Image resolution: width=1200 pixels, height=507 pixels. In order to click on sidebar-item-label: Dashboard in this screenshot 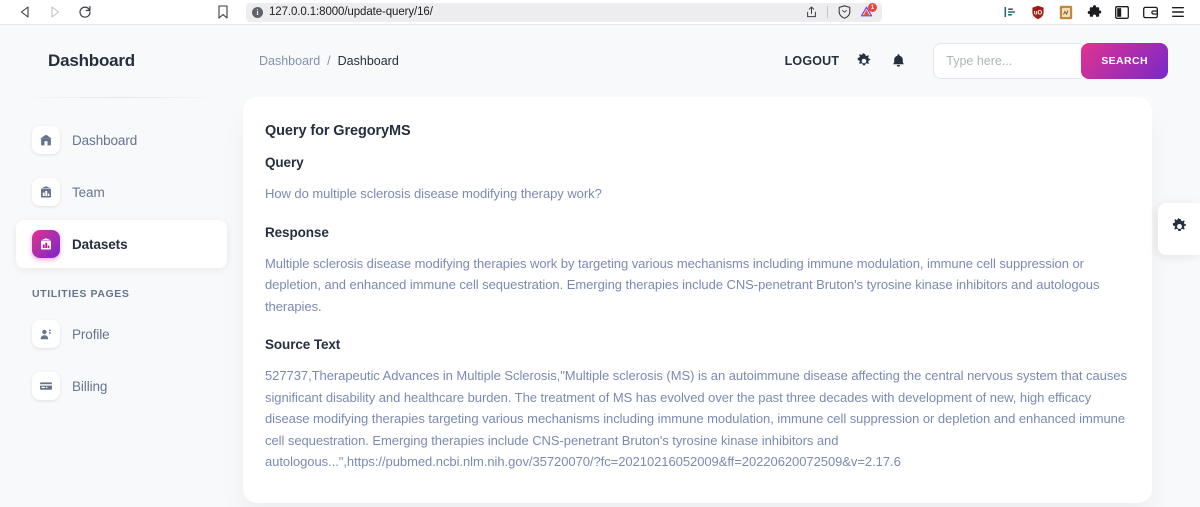, I will do `click(105, 140)`.